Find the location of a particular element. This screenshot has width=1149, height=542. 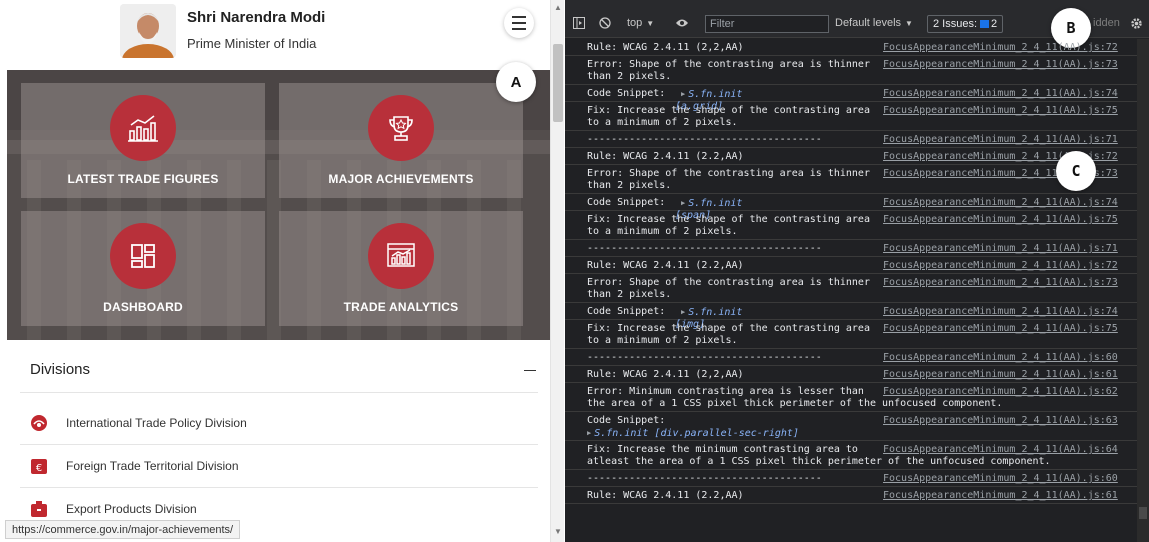

collapse-minus-icon is located at coordinates (530, 370).